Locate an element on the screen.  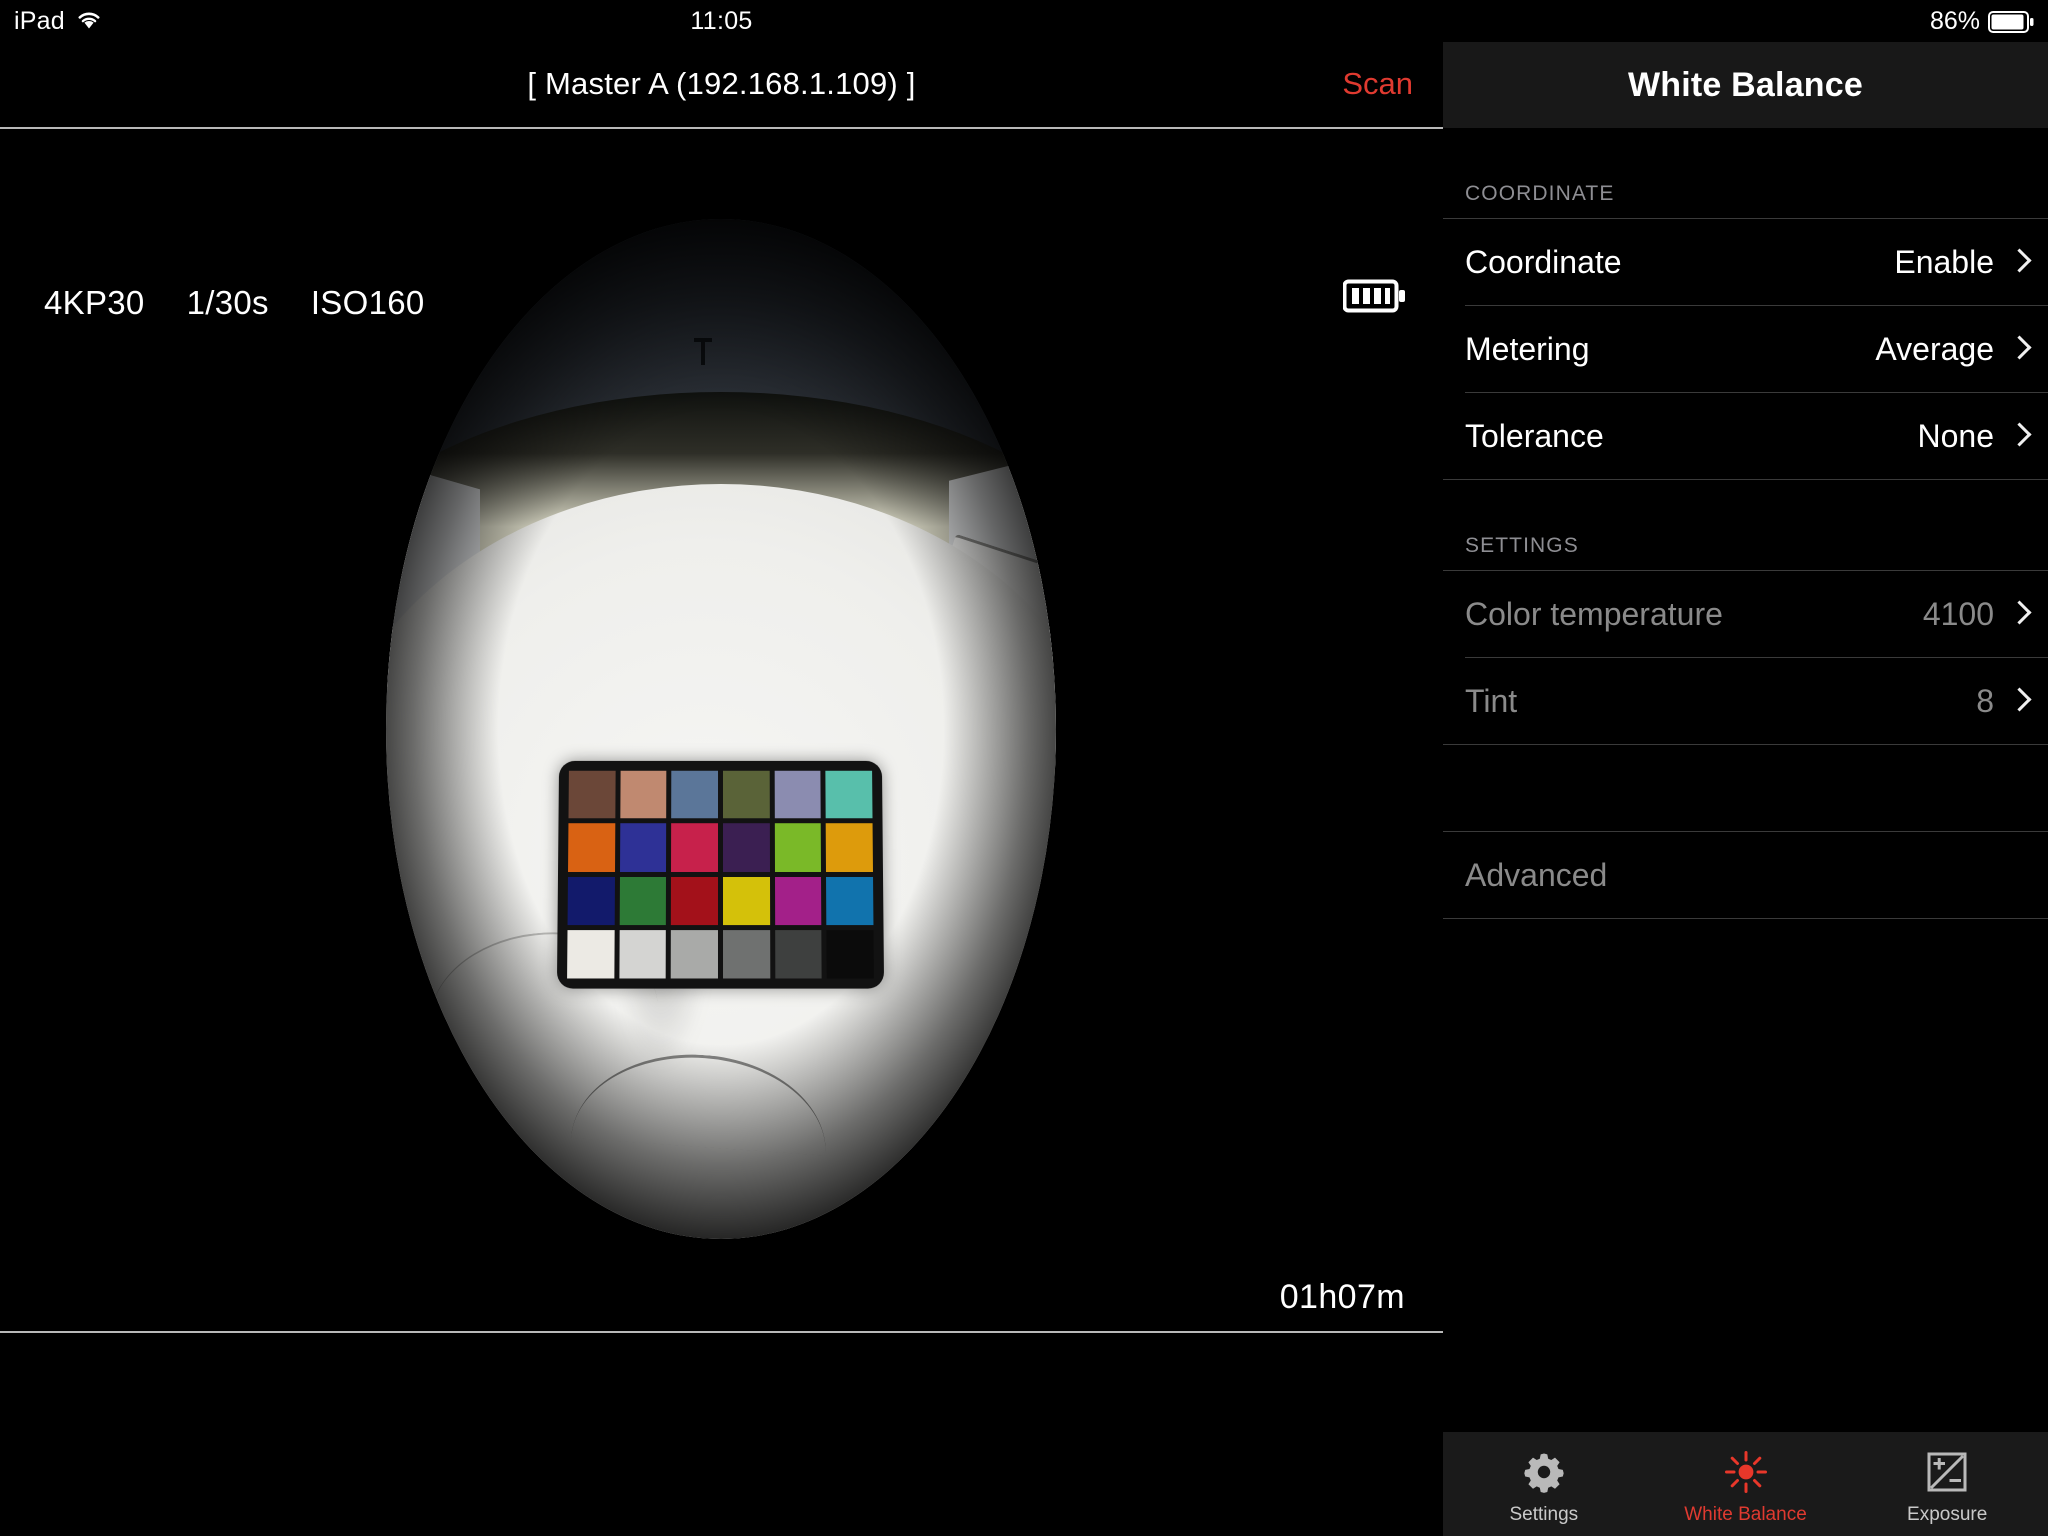
battery-icon is located at coordinates (2011, 22).